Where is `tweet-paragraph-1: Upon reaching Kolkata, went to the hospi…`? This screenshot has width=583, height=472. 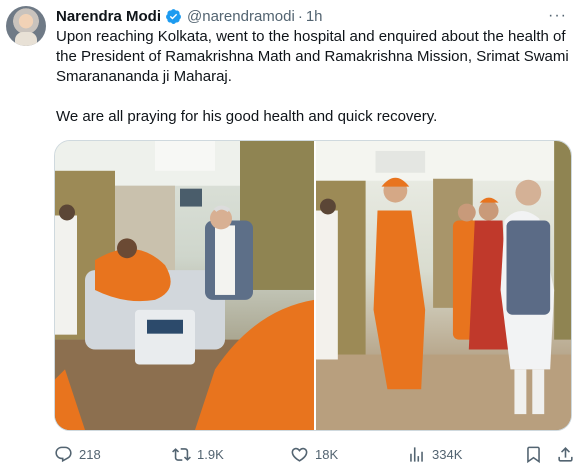
tweet-paragraph-1: Upon reaching Kolkata, went to the hospi… is located at coordinates (312, 56).